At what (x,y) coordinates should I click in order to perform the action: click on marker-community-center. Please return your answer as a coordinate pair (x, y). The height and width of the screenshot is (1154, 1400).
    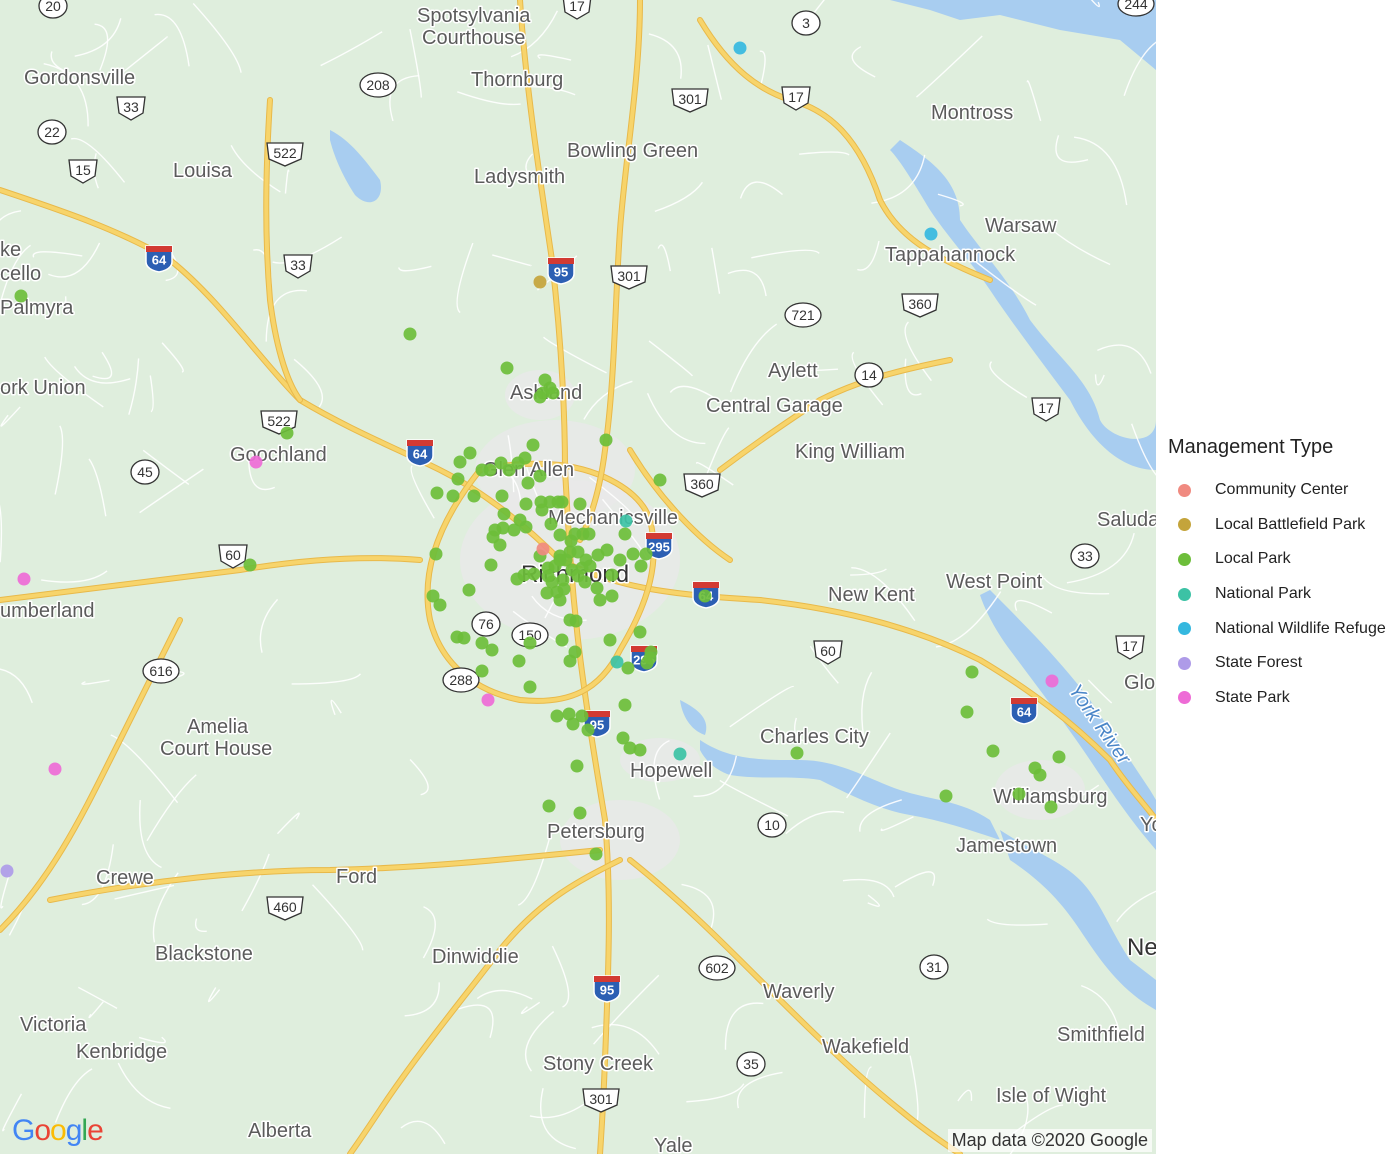
    Looking at the image, I should click on (543, 549).